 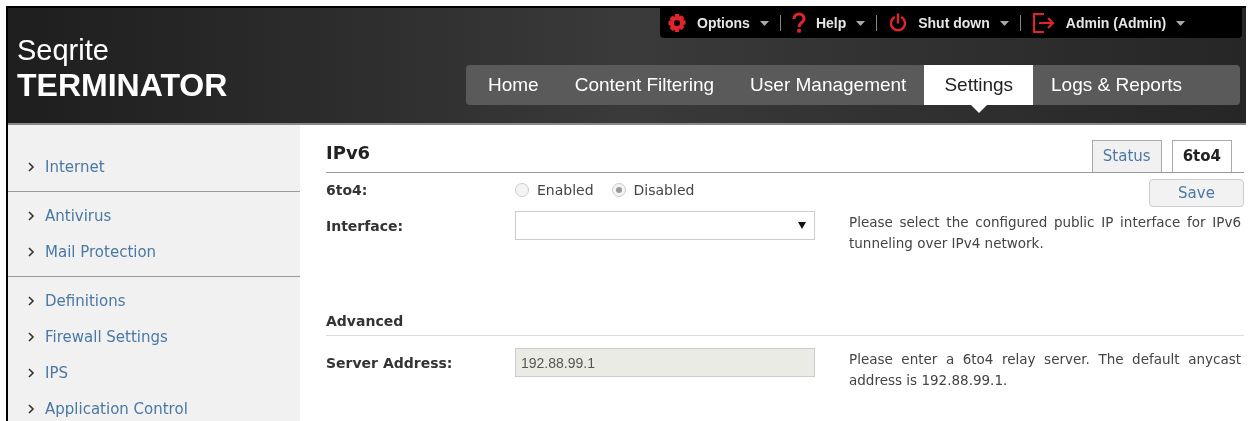 I want to click on sidebar-link: IPS, so click(x=154, y=373).